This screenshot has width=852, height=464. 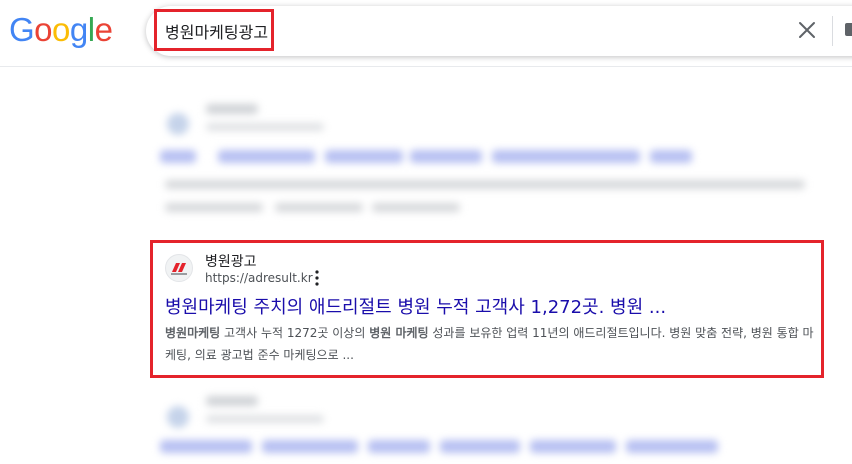 I want to click on snippet-bold-keyword: 병원 마케팅, so click(x=399, y=333).